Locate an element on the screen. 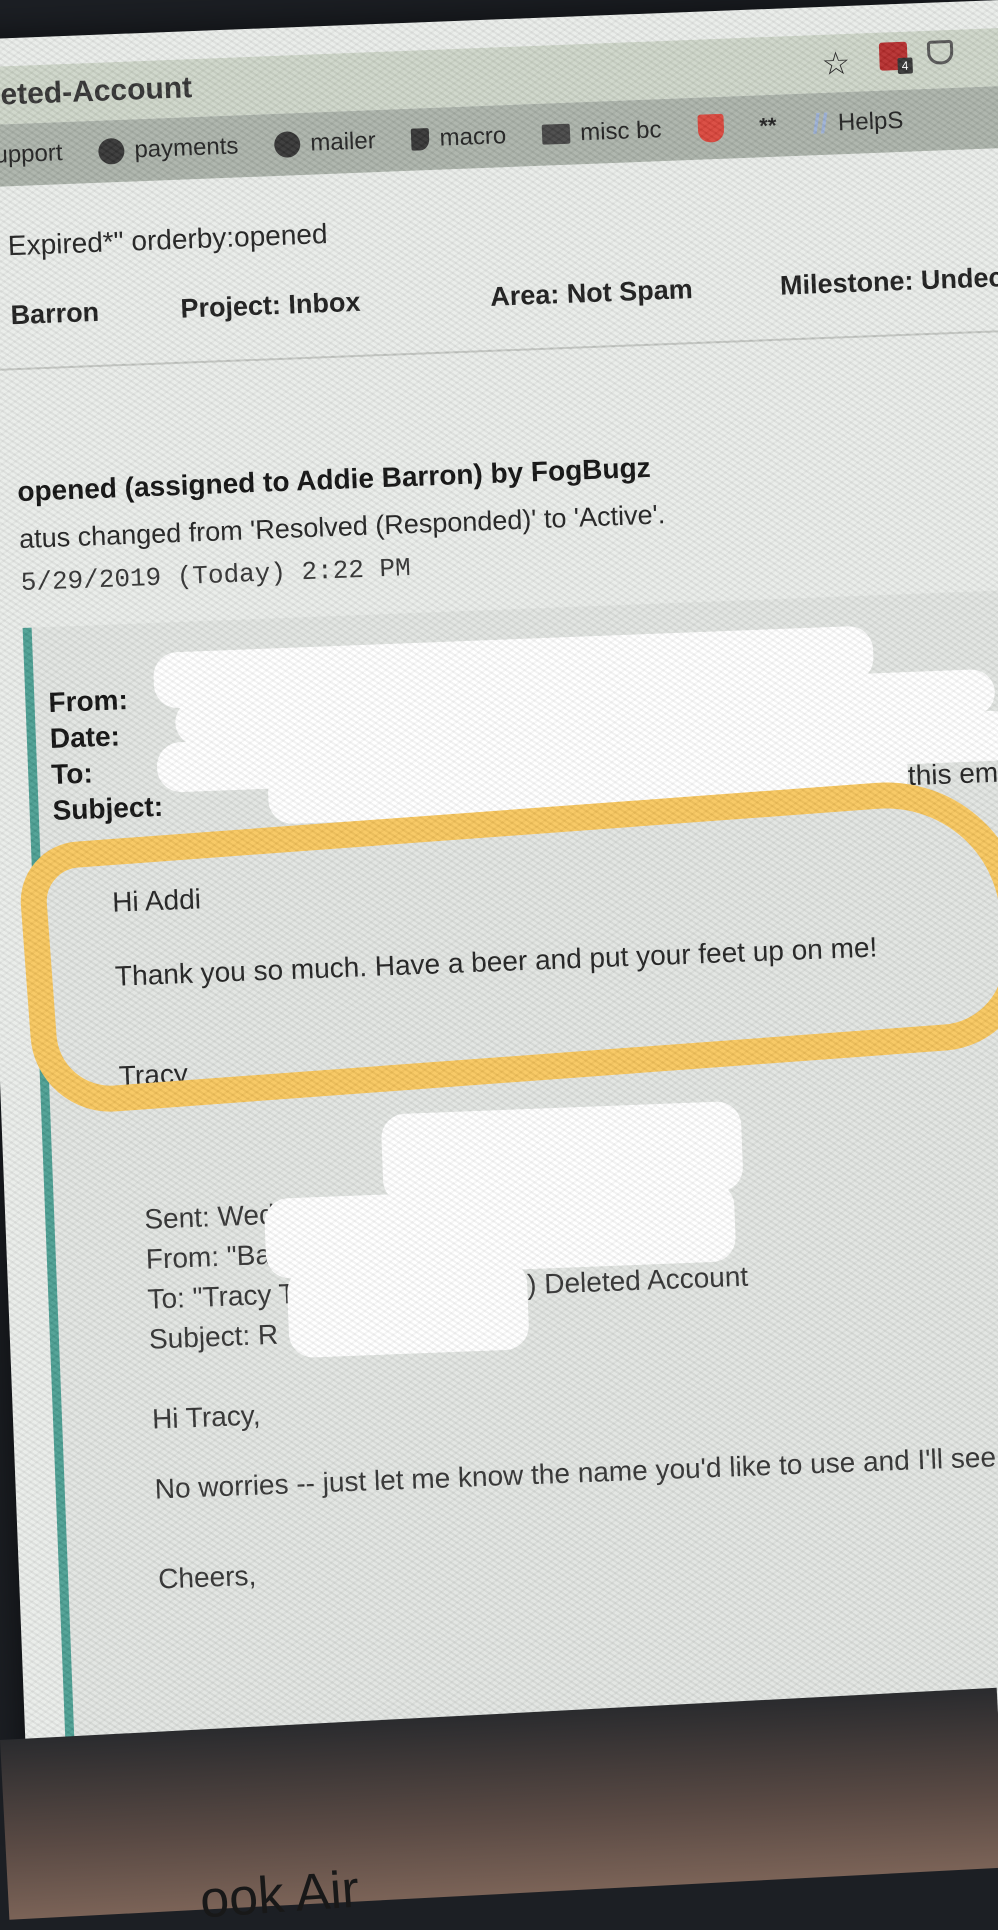 The height and width of the screenshot is (1930, 998). bookmark-misc-bc: misc bc is located at coordinates (601, 132).